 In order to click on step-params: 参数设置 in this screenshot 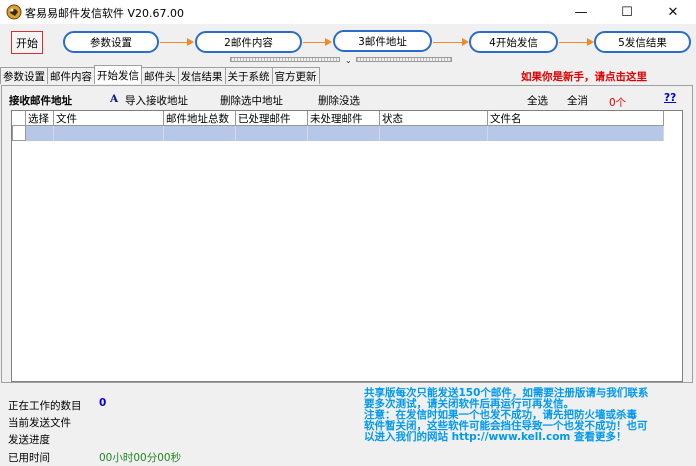, I will do `click(111, 42)`.